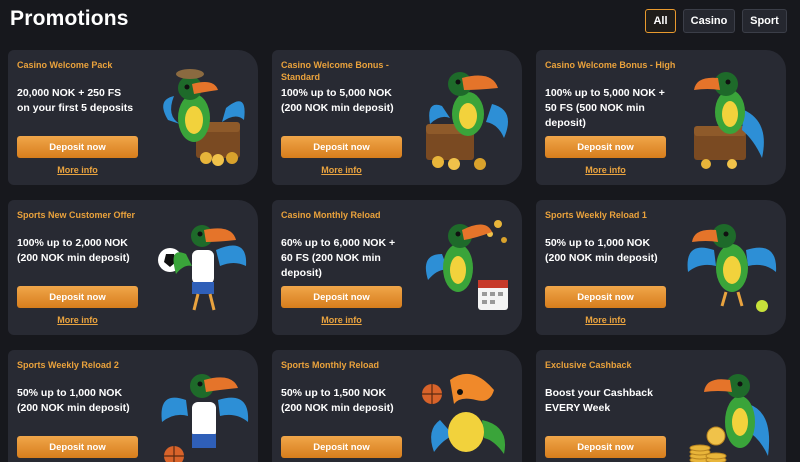  I want to click on filter-all-button: All, so click(660, 21).